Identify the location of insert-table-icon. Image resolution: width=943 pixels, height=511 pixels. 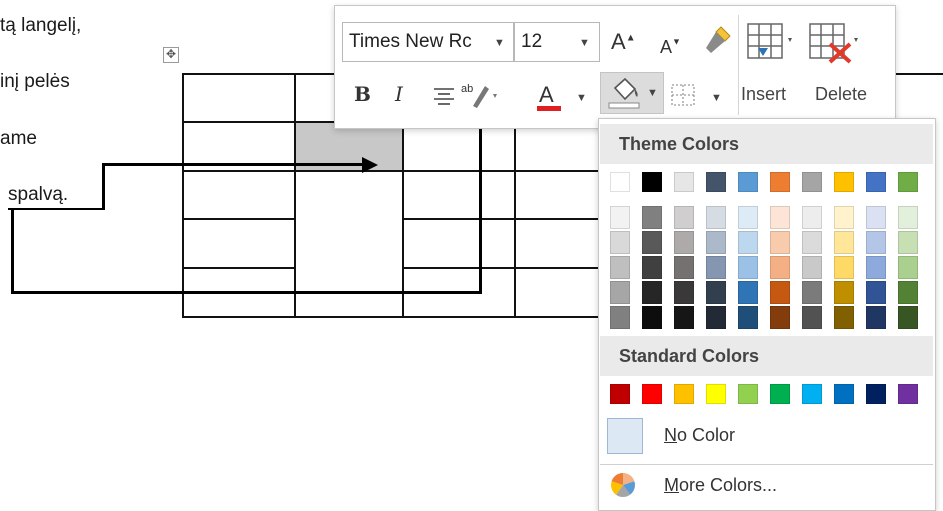
(769, 41).